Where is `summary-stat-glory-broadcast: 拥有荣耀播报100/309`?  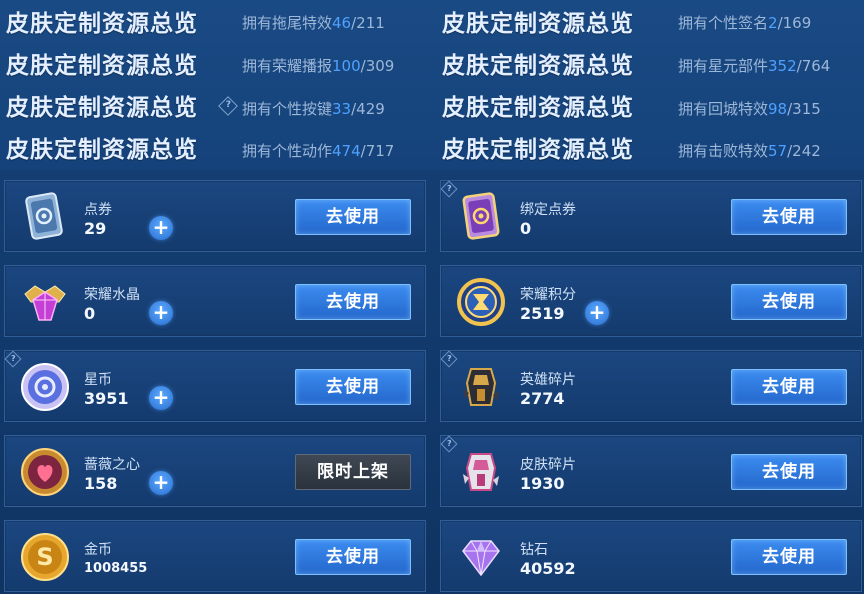
summary-stat-glory-broadcast: 拥有荣耀播报100/309 is located at coordinates (318, 65).